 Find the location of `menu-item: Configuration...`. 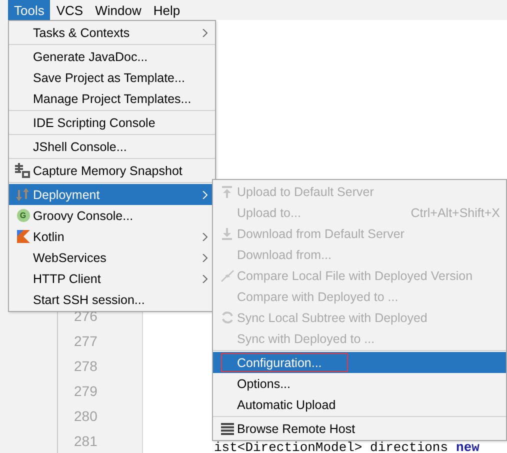

menu-item: Configuration... is located at coordinates (359, 362).